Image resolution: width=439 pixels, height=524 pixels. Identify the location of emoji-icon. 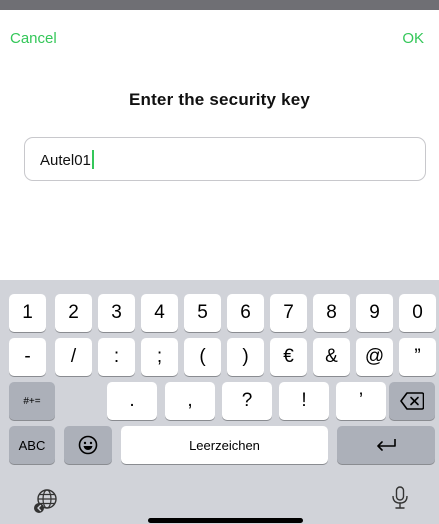
(88, 445).